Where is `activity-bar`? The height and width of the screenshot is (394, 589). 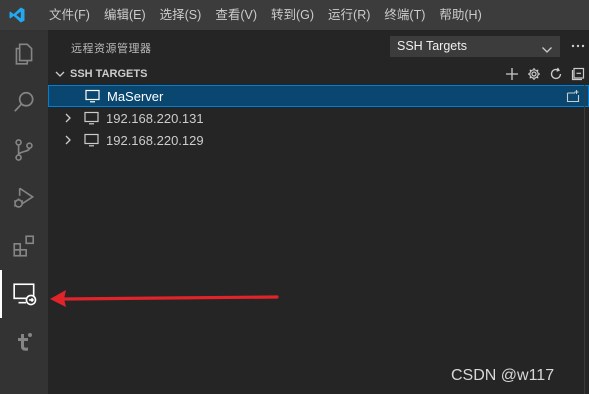 activity-bar is located at coordinates (24, 212).